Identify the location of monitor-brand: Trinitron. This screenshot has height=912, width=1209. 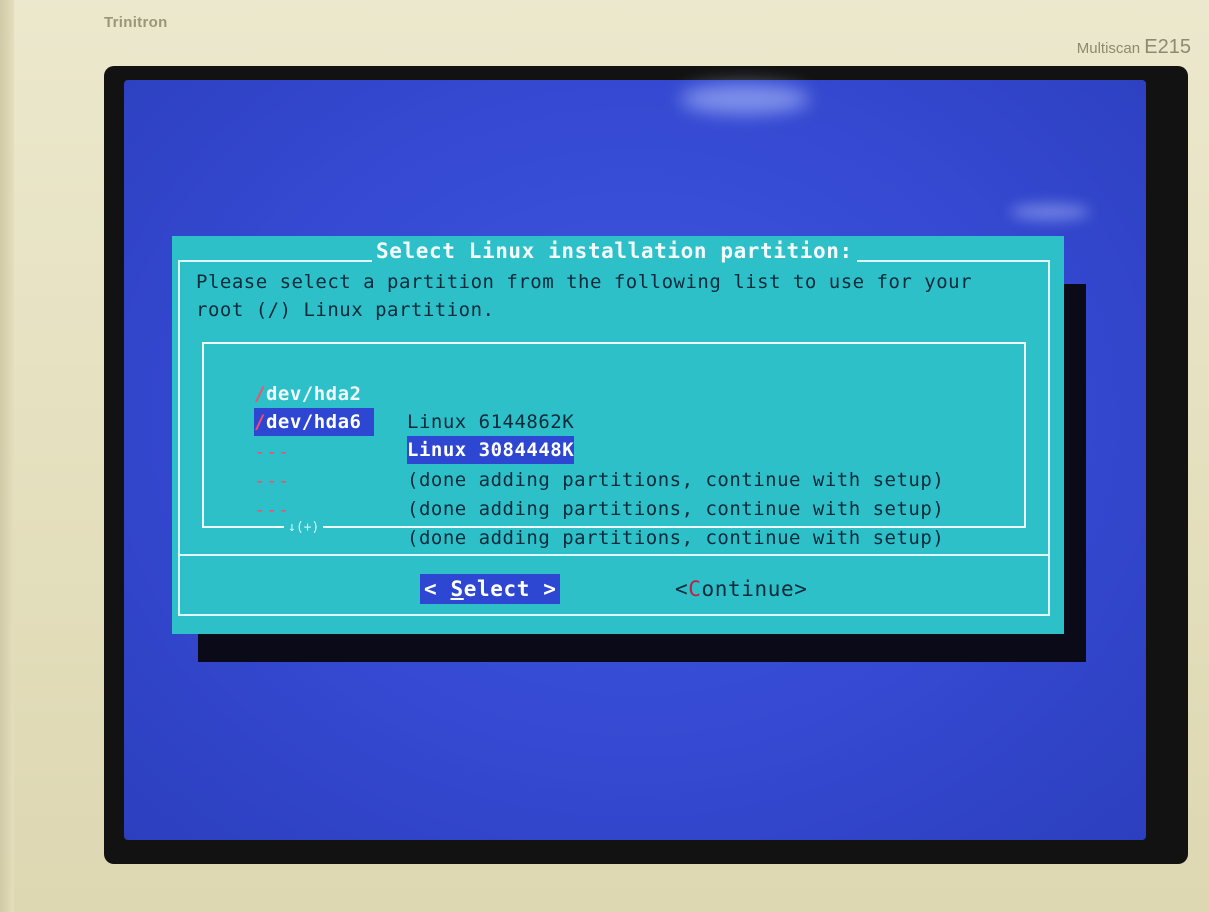
(136, 22).